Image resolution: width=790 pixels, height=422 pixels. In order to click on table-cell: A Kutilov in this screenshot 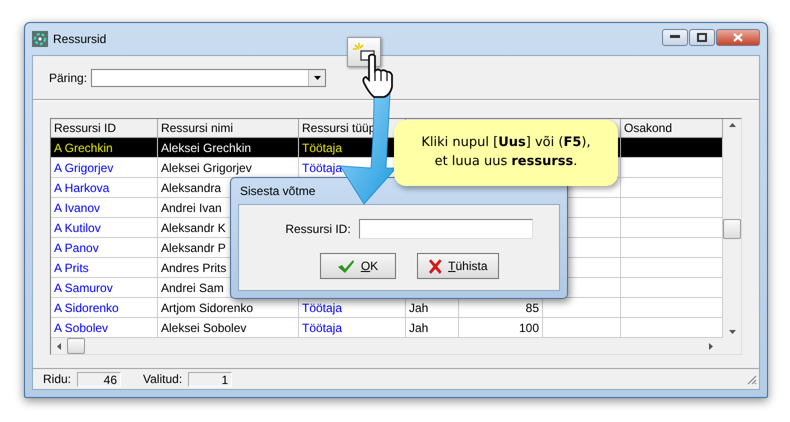, I will do `click(104, 228)`.